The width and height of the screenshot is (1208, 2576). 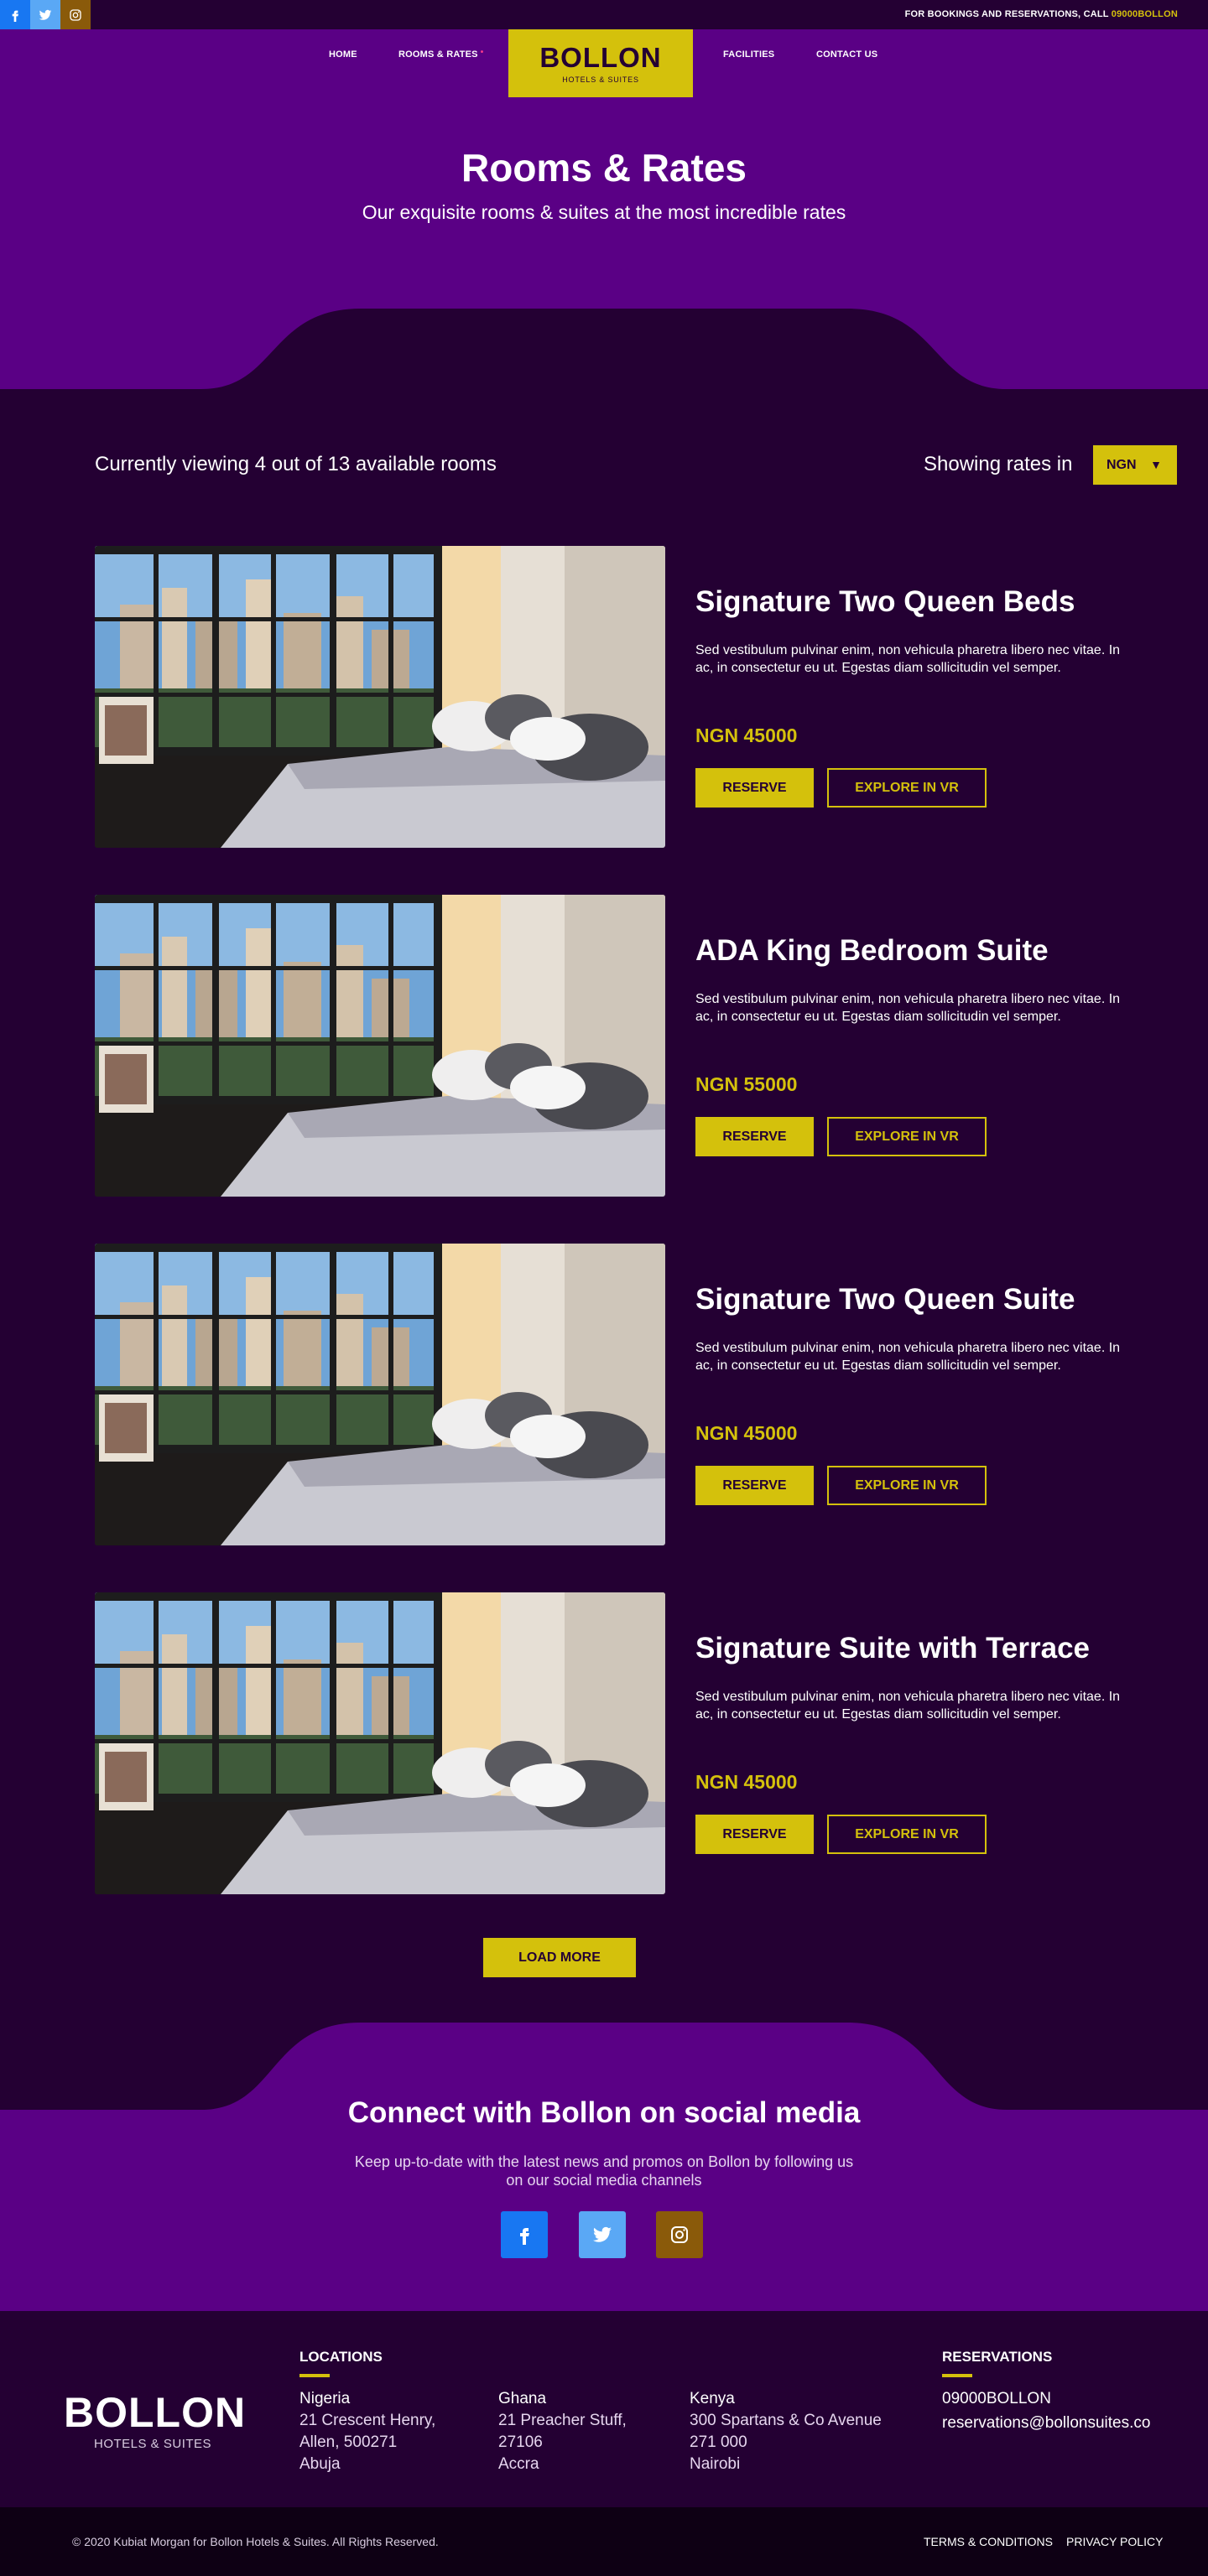 What do you see at coordinates (885, 1299) in the screenshot?
I see `room-title: Signature Two Queen Suite` at bounding box center [885, 1299].